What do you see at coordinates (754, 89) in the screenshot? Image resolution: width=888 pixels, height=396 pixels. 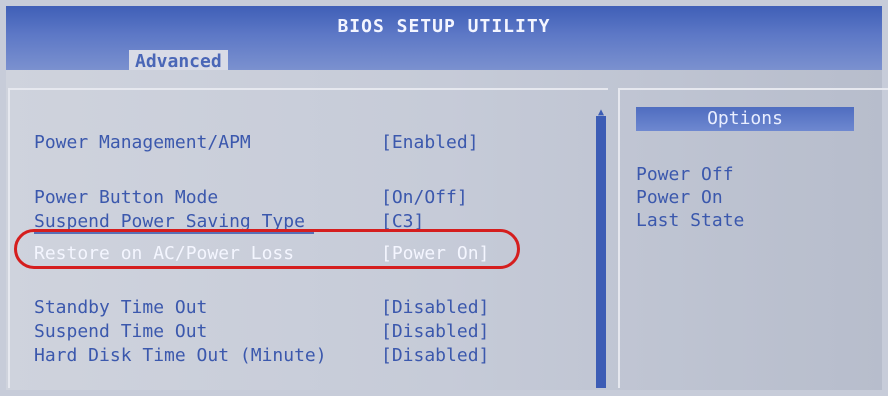 I see `options-top-line` at bounding box center [754, 89].